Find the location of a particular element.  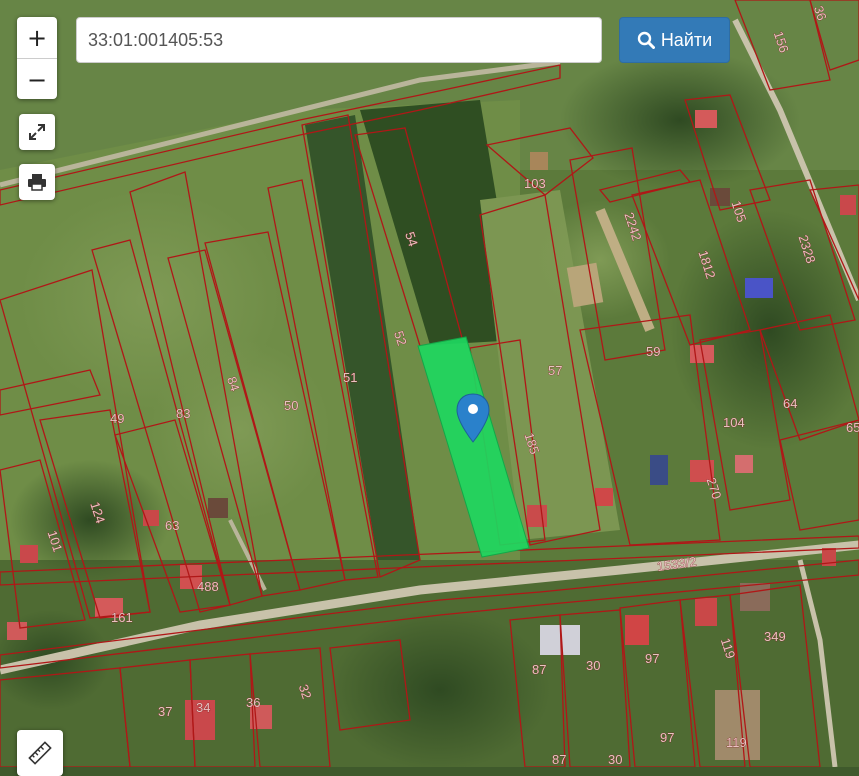

parcel-label: 51 is located at coordinates (350, 377).